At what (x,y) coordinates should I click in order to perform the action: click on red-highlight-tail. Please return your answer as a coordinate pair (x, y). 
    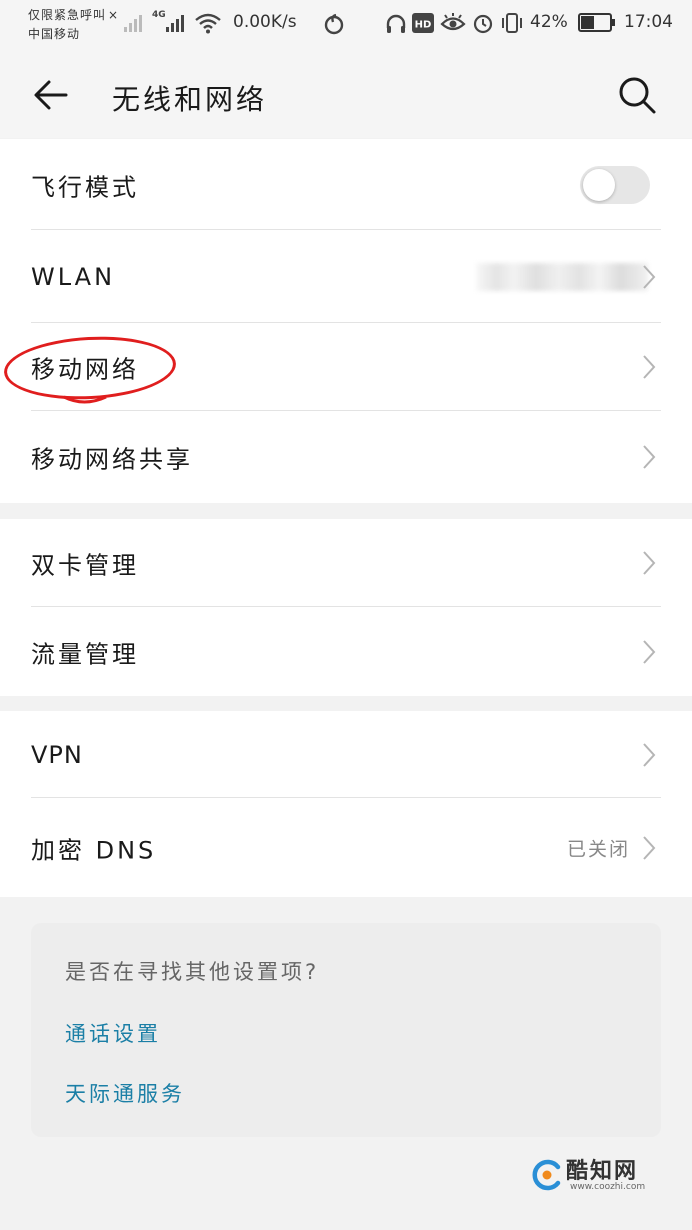
    Looking at the image, I should click on (85, 399).